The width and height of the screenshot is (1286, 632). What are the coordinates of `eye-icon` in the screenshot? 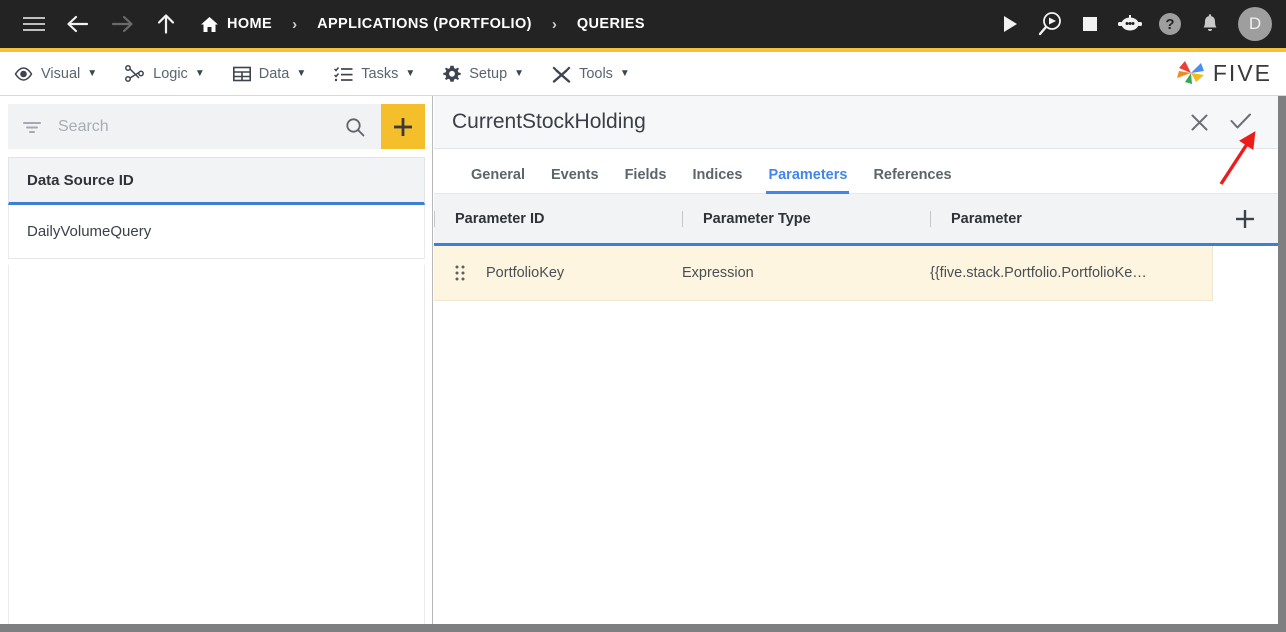 It's located at (23, 73).